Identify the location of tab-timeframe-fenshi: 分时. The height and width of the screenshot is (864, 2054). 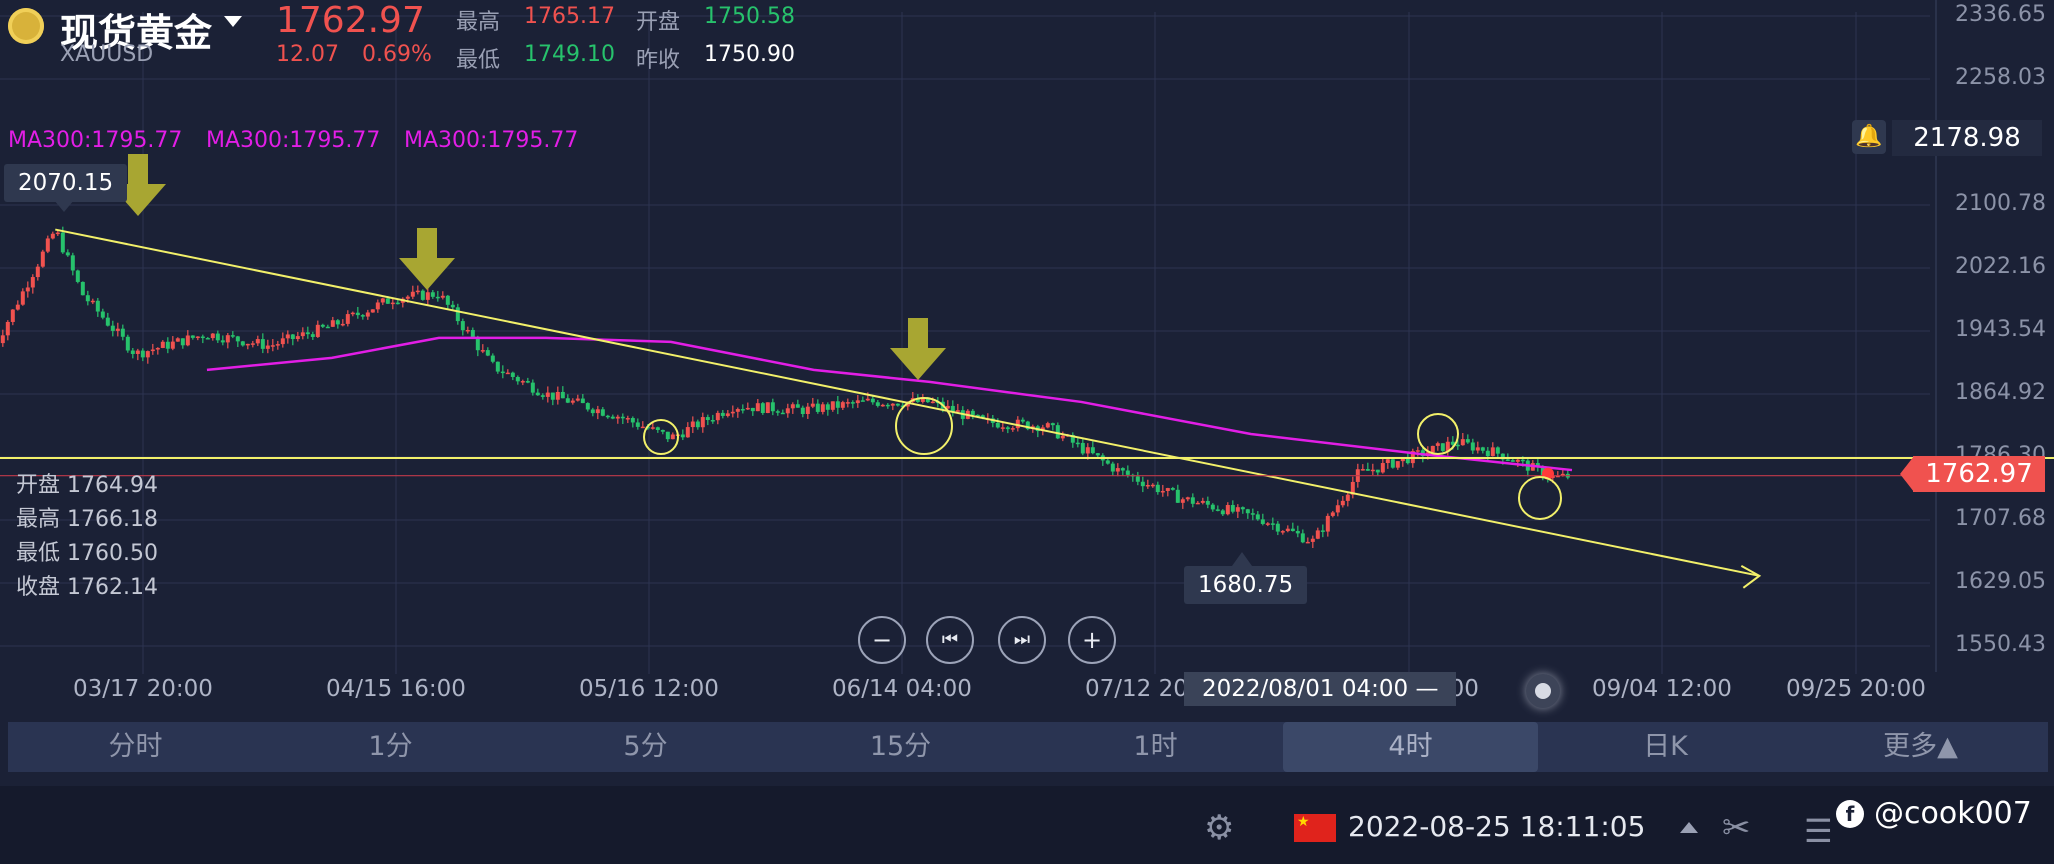
(135, 747).